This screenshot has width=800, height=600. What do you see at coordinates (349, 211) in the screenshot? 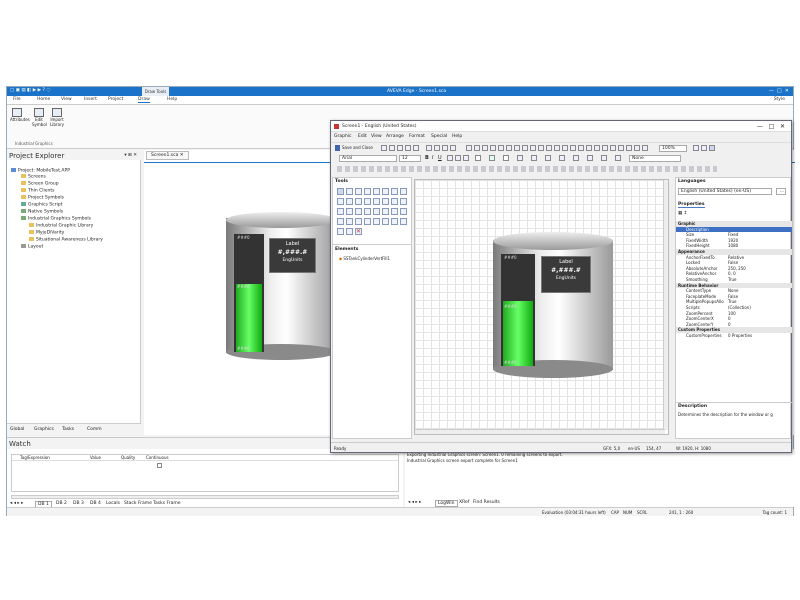
I see `status-tool-icon` at bounding box center [349, 211].